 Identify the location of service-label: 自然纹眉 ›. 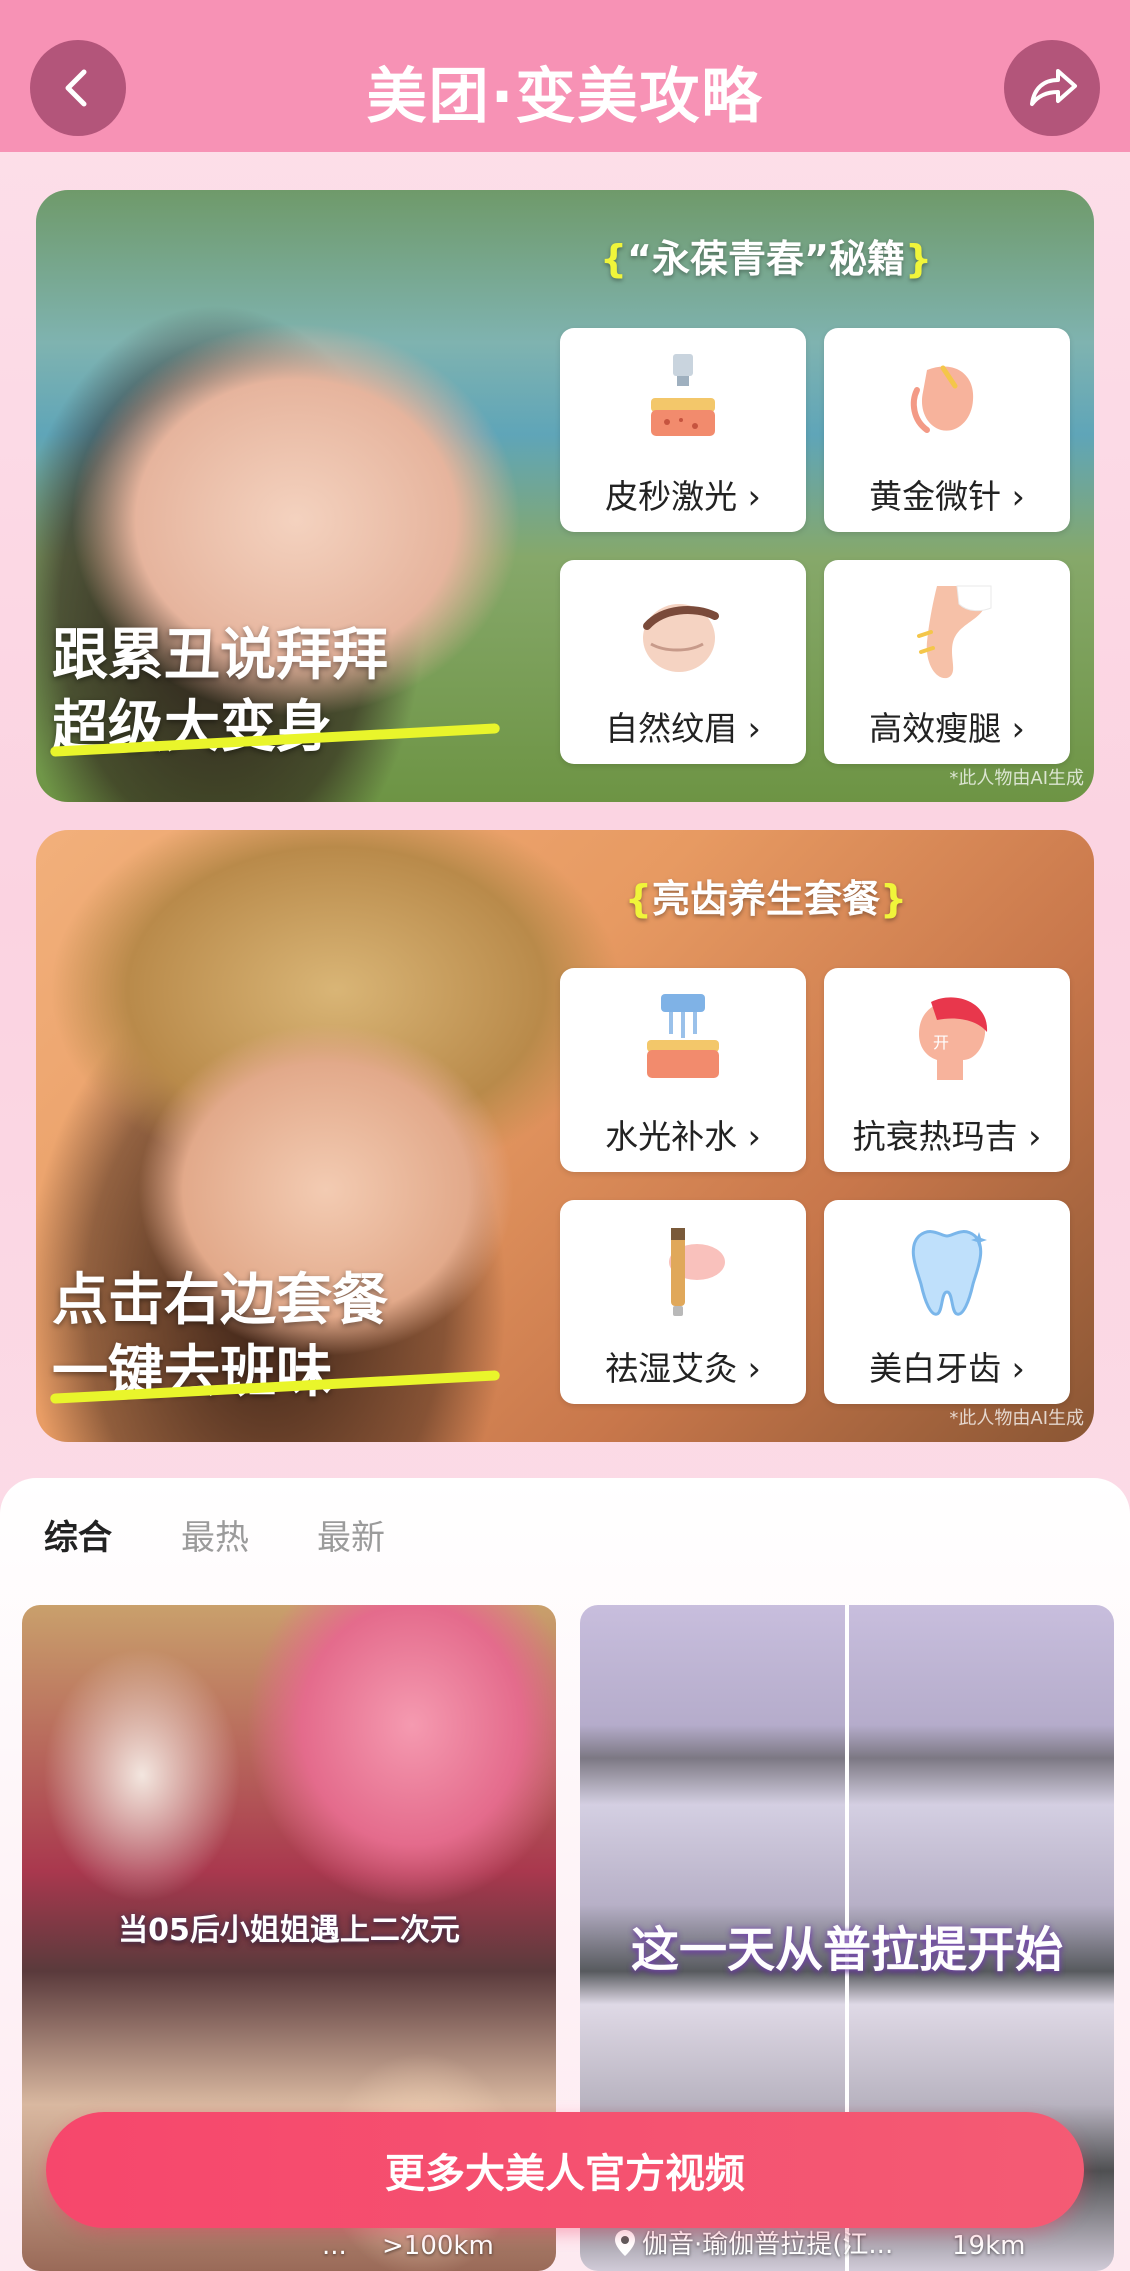
(683, 728).